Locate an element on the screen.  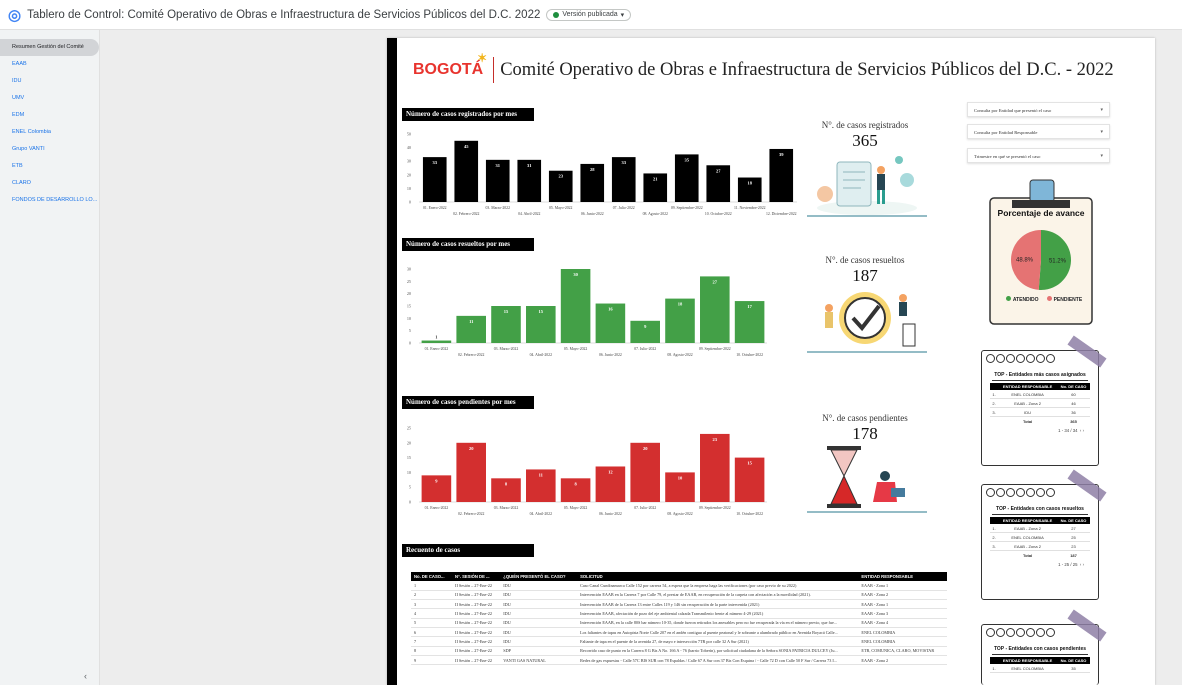
x-tick-label: 03. Marzo-2022 is located at coordinates (506, 349).